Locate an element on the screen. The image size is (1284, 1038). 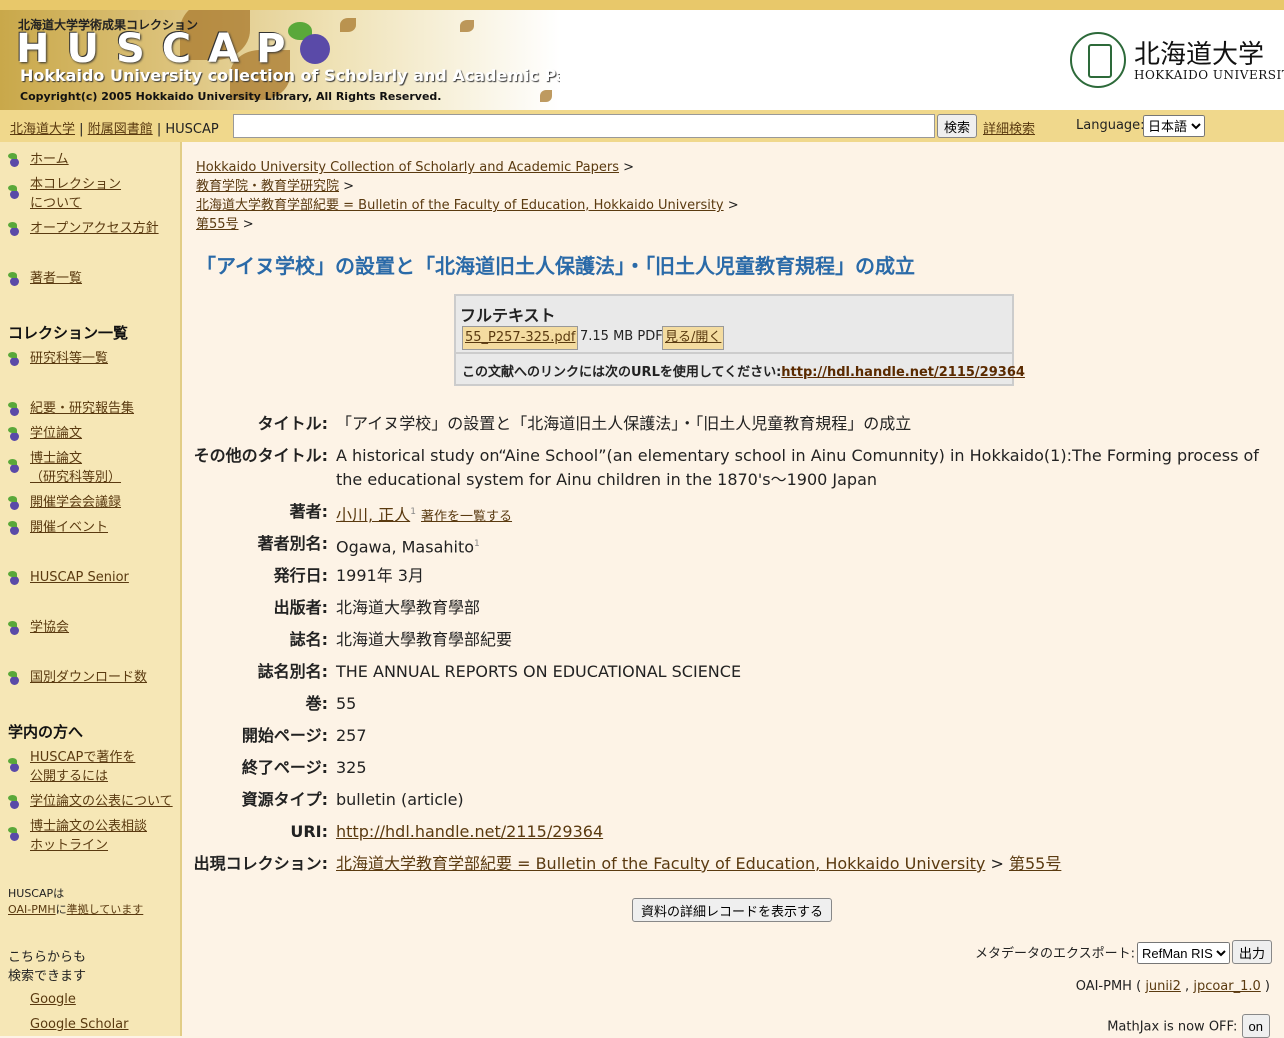
mathjax-toggle: MathJax is now OFF: on is located at coordinates (1188, 1026).